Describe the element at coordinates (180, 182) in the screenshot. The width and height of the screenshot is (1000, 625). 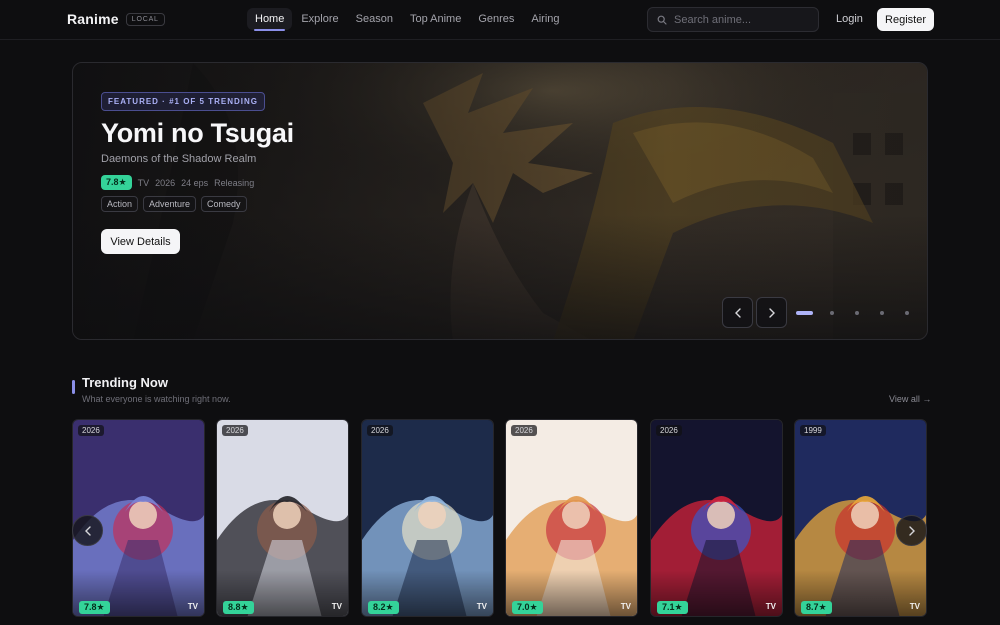
I see `hero-meta: 7.8★ TV 2026 24 eps Releasing` at that location.